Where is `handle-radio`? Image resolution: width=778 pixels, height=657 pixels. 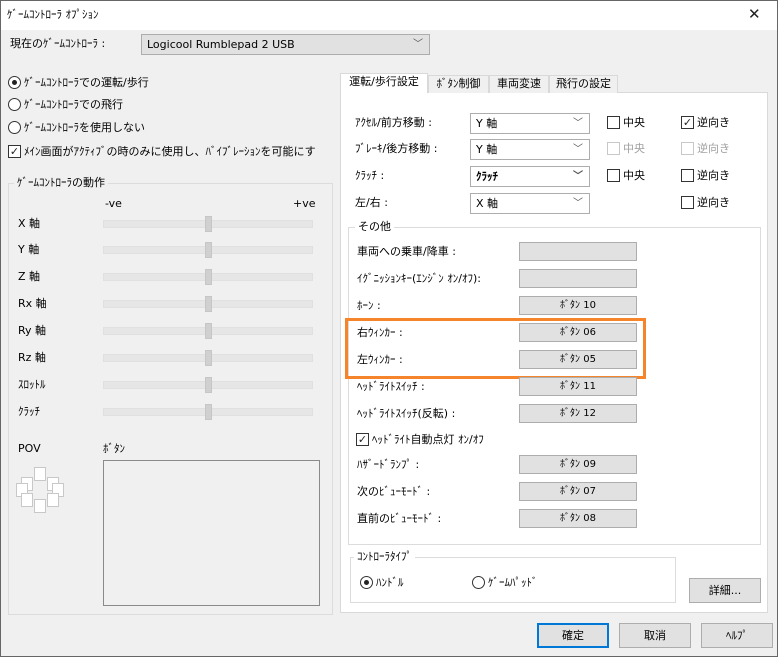
handle-radio is located at coordinates (366, 582).